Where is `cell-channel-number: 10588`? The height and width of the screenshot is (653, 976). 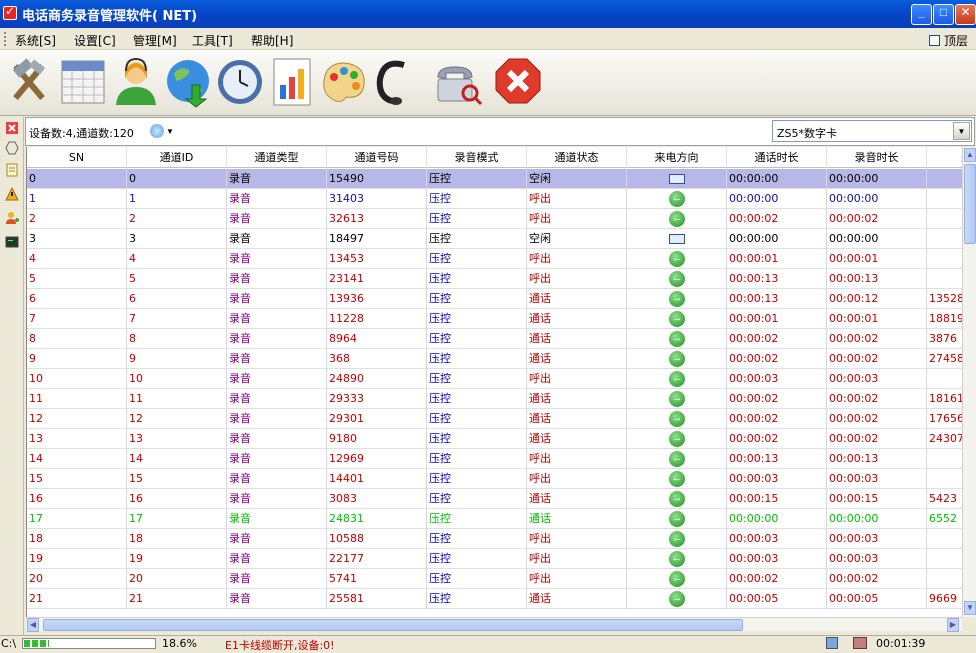 cell-channel-number: 10588 is located at coordinates (377, 539).